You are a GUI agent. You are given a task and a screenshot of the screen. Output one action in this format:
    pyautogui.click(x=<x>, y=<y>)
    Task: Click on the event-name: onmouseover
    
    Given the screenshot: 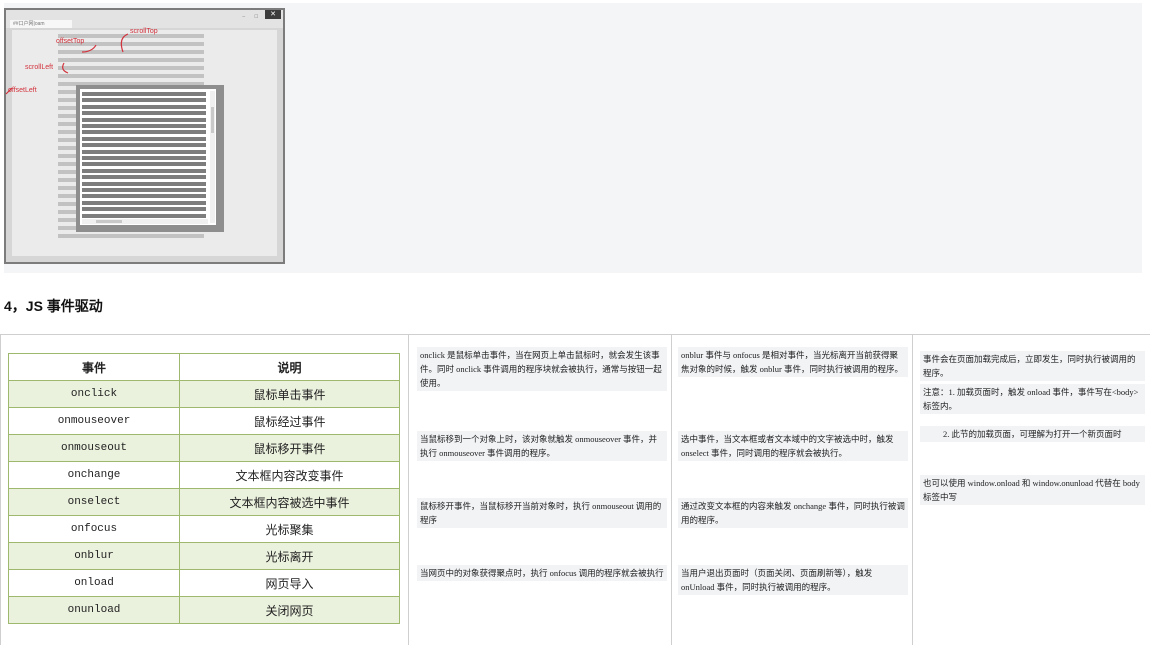 What is the action you would take?
    pyautogui.click(x=94, y=421)
    